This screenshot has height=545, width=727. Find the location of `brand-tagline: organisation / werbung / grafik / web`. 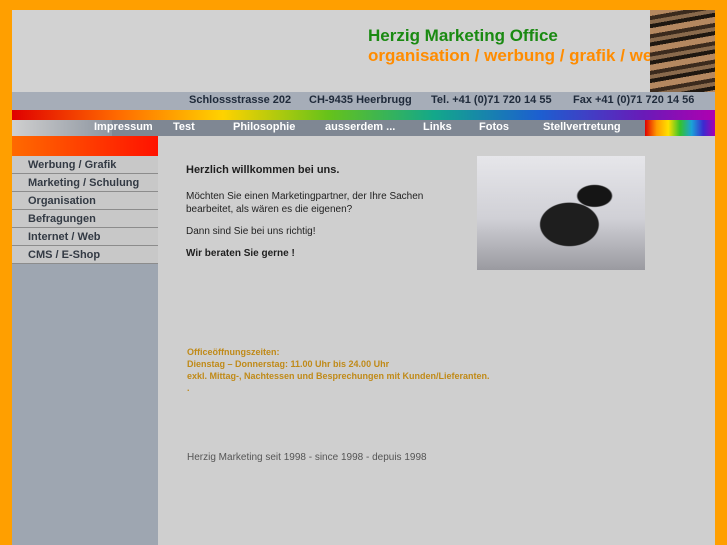

brand-tagline: organisation / werbung / grafik / web is located at coordinates (515, 55).